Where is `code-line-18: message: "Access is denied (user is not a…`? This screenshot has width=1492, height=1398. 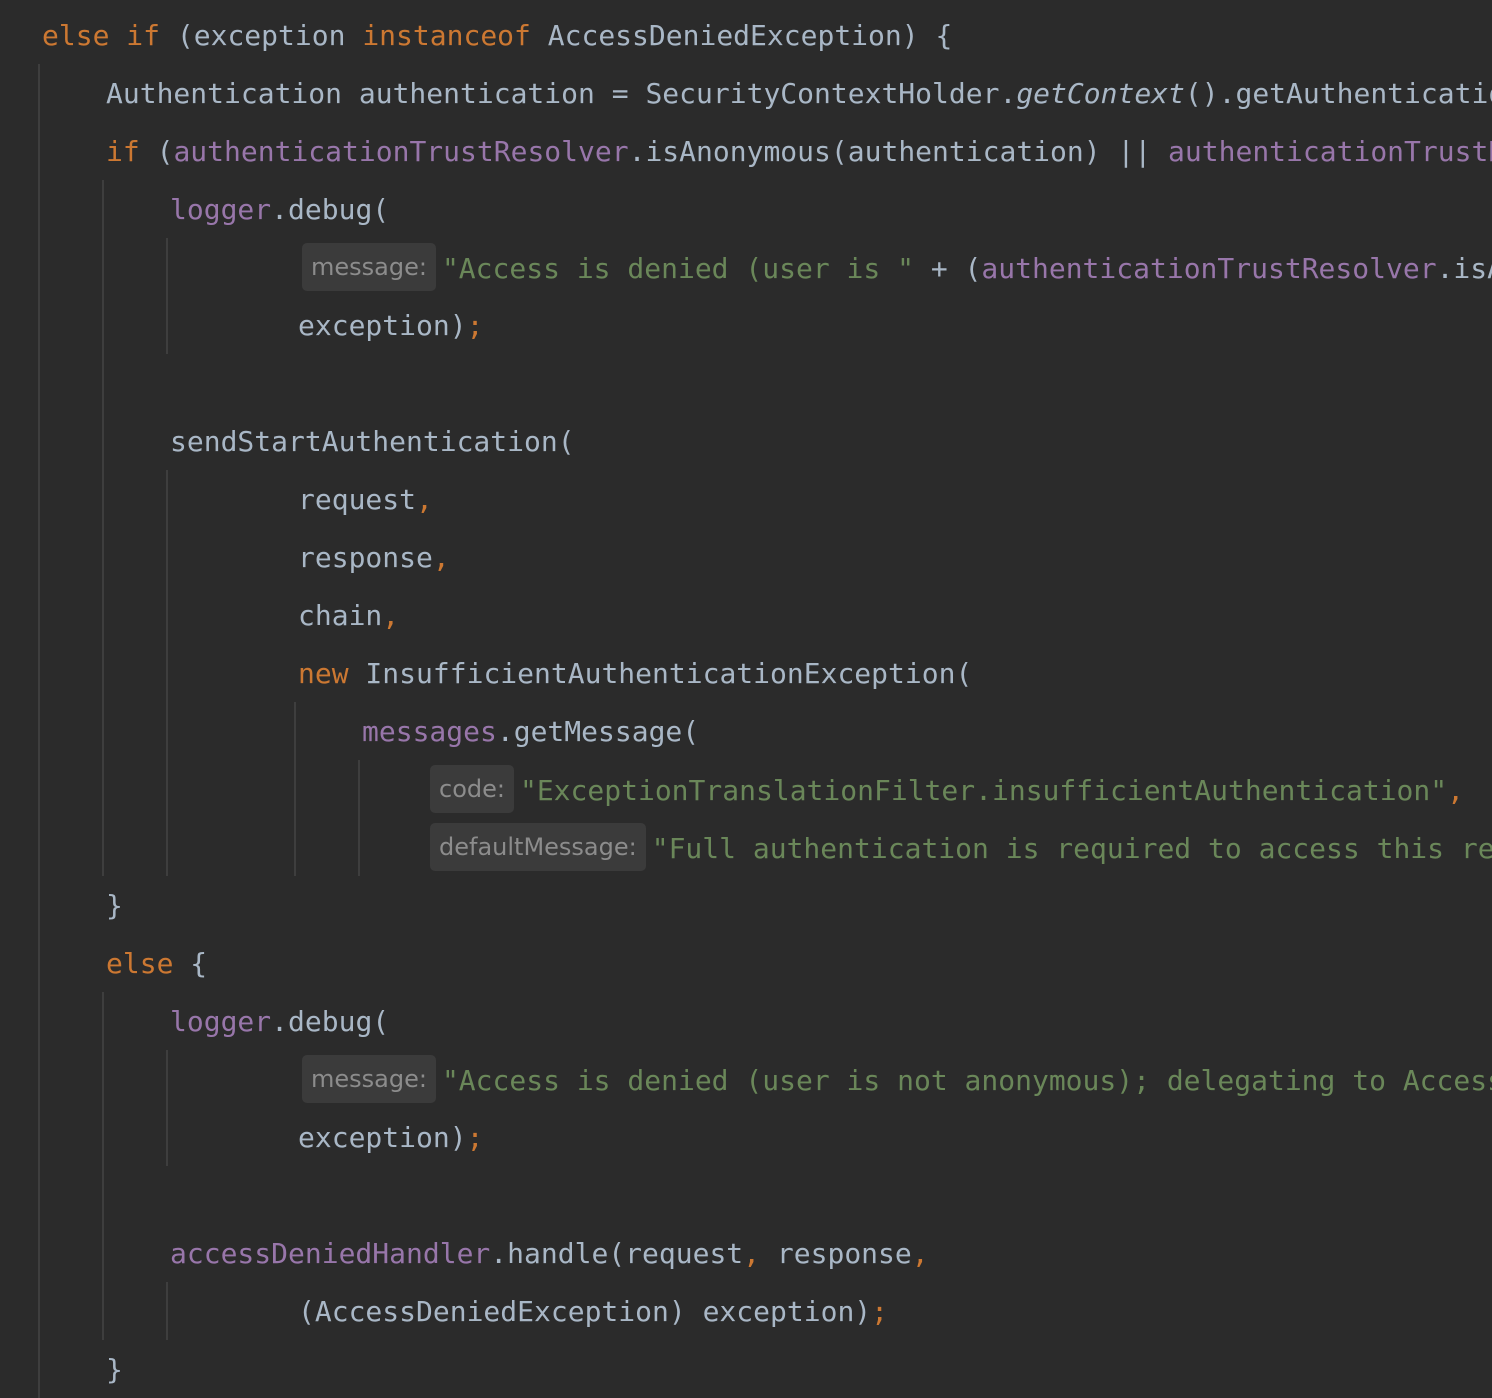 code-line-18: message: "Access is denied (user is not a… is located at coordinates (897, 1079).